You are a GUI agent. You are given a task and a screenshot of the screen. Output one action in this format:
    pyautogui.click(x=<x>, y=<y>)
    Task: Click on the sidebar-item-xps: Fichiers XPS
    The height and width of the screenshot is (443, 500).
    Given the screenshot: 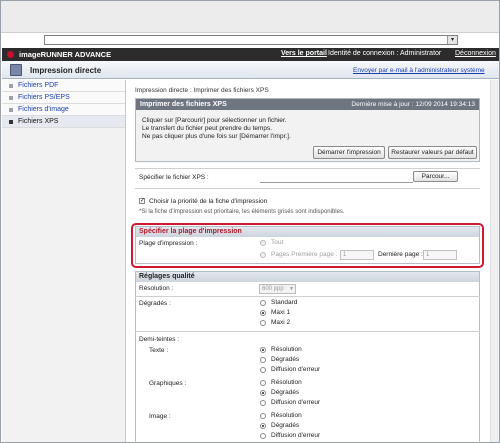 What is the action you would take?
    pyautogui.click(x=63, y=122)
    